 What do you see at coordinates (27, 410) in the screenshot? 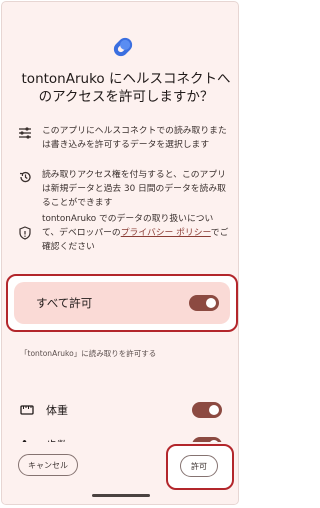
I see `scale-icon` at bounding box center [27, 410].